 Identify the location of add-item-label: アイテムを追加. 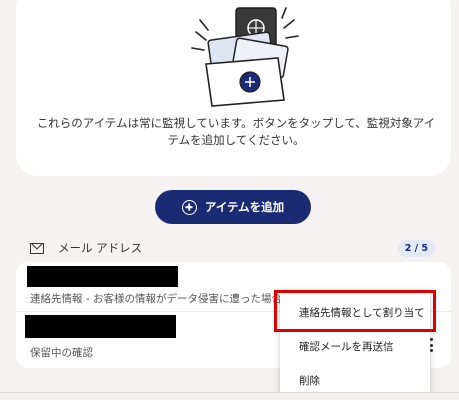
(244, 207).